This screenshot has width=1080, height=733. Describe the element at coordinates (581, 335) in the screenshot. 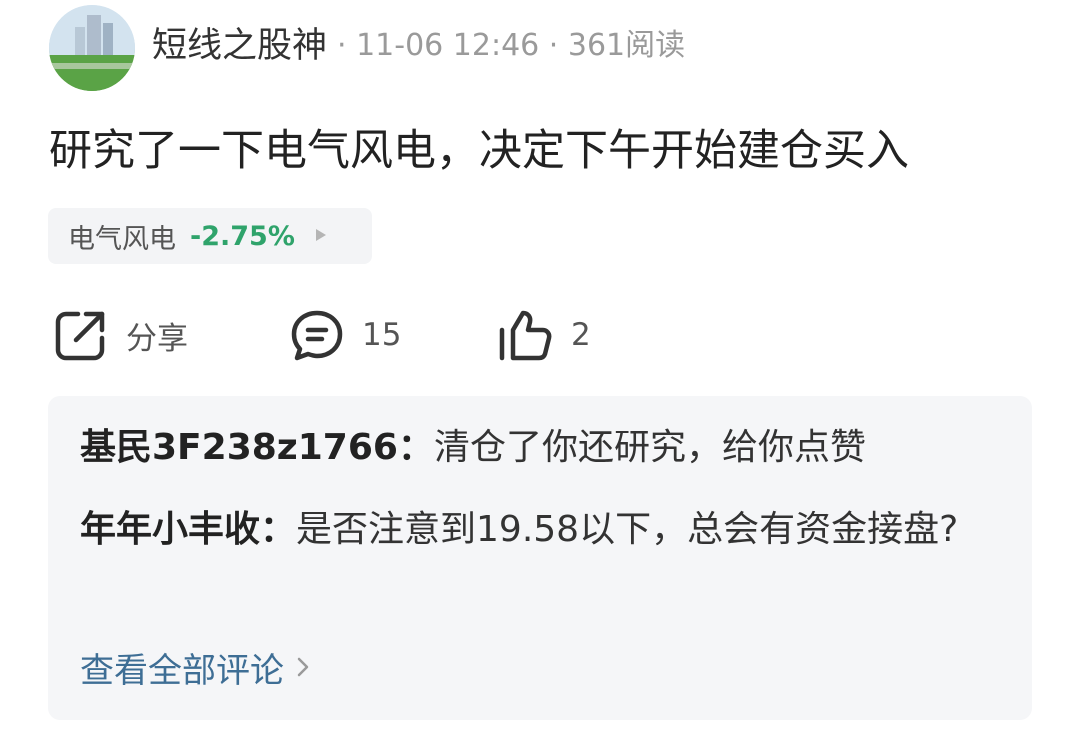

I see `like-count: 2` at that location.